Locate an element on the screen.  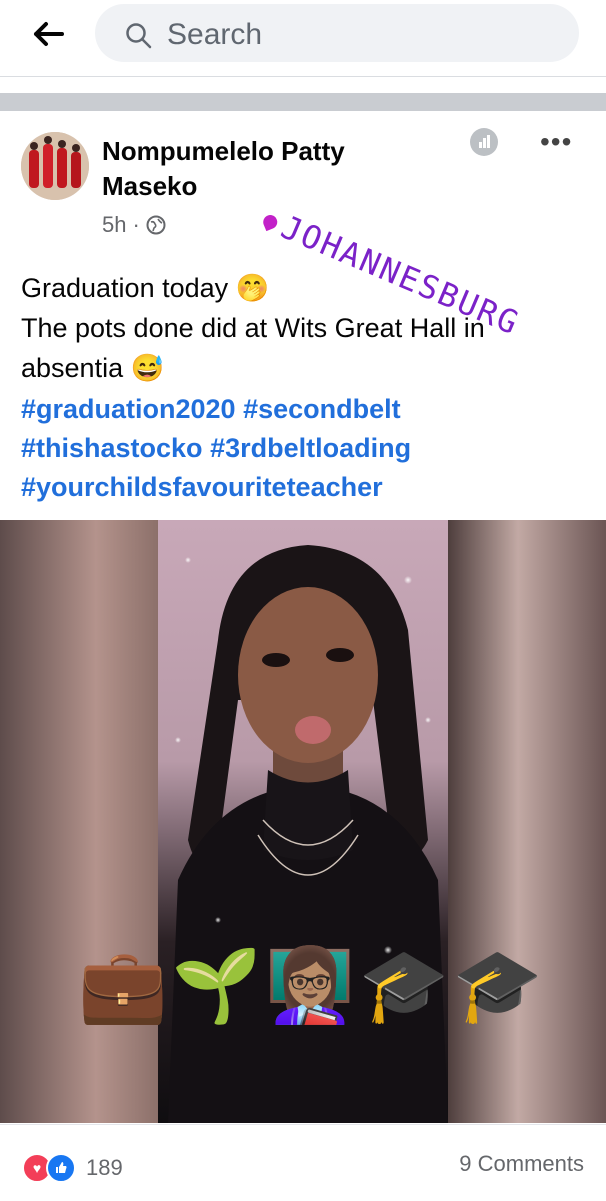
post-text-line1: Graduation today 🤭 is located at coordinates (145, 288).